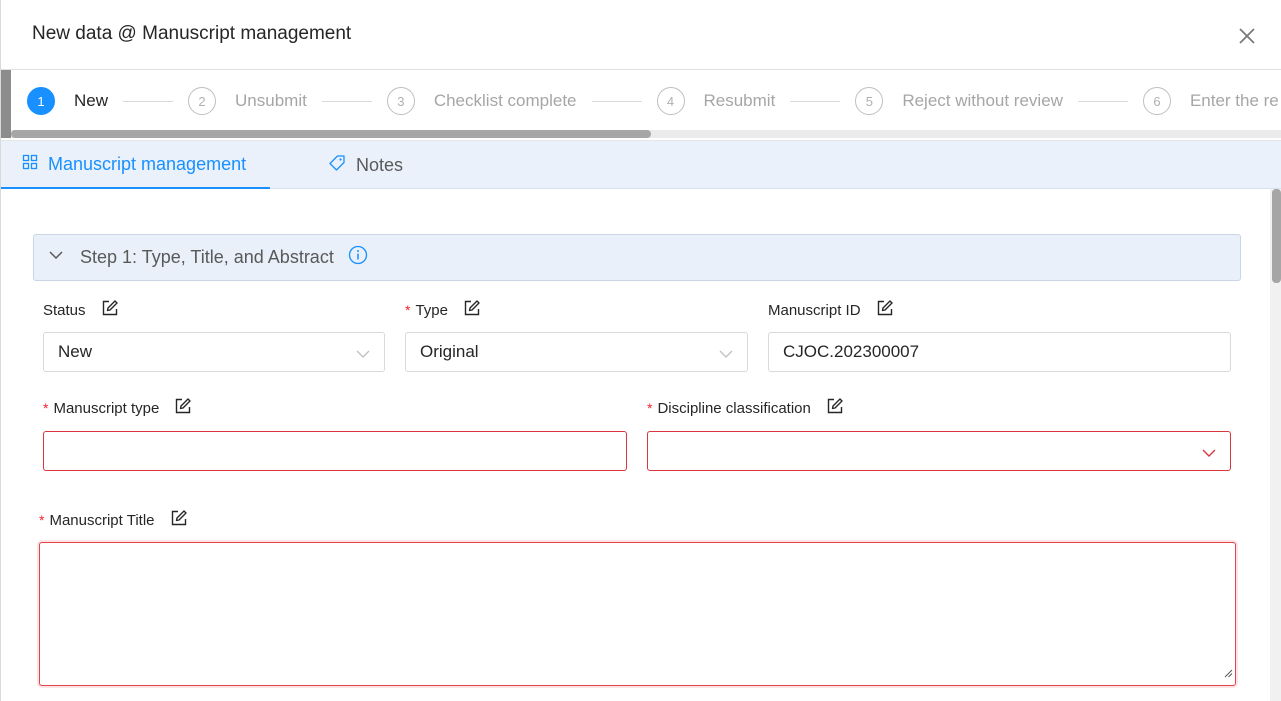  Describe the element at coordinates (869, 101) in the screenshot. I see `step-number: 5` at that location.